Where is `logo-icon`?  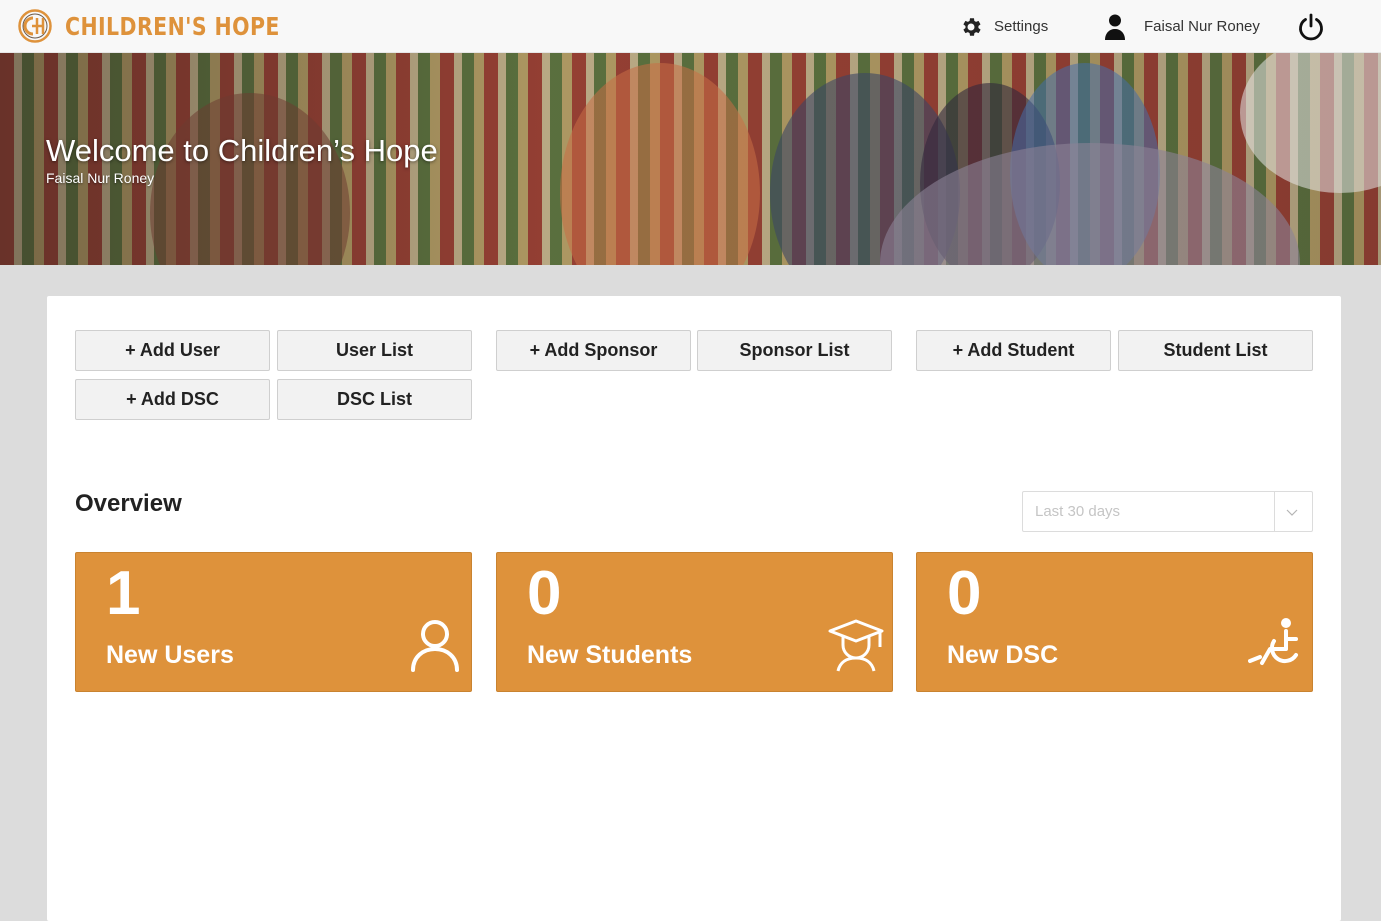
logo-icon is located at coordinates (35, 26).